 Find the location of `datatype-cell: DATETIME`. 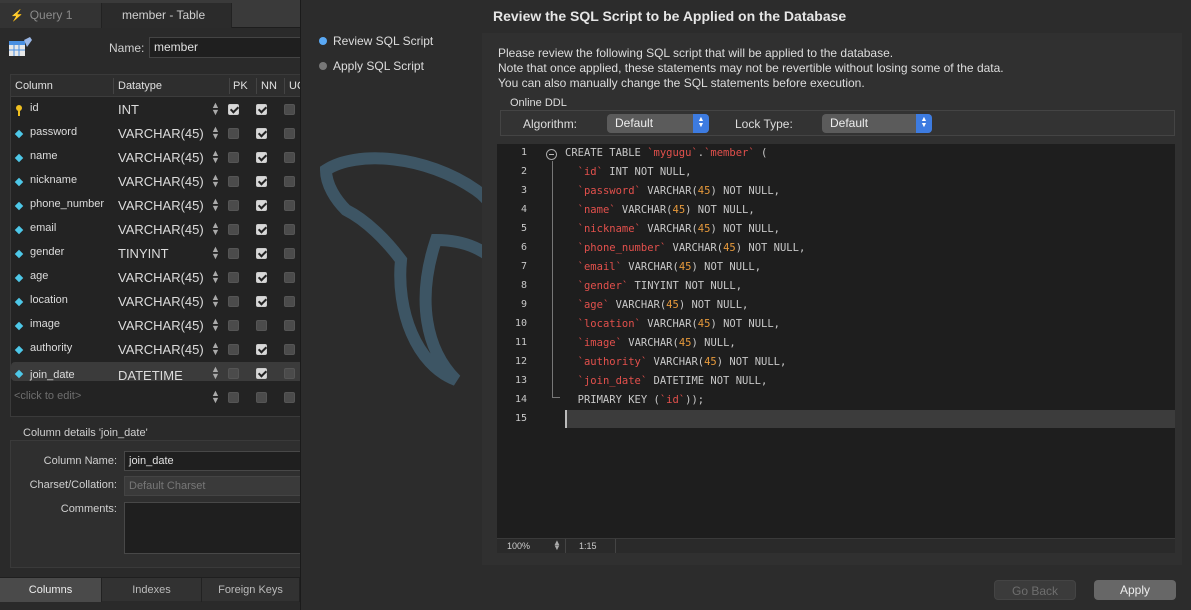

datatype-cell: DATETIME is located at coordinates (150, 375).